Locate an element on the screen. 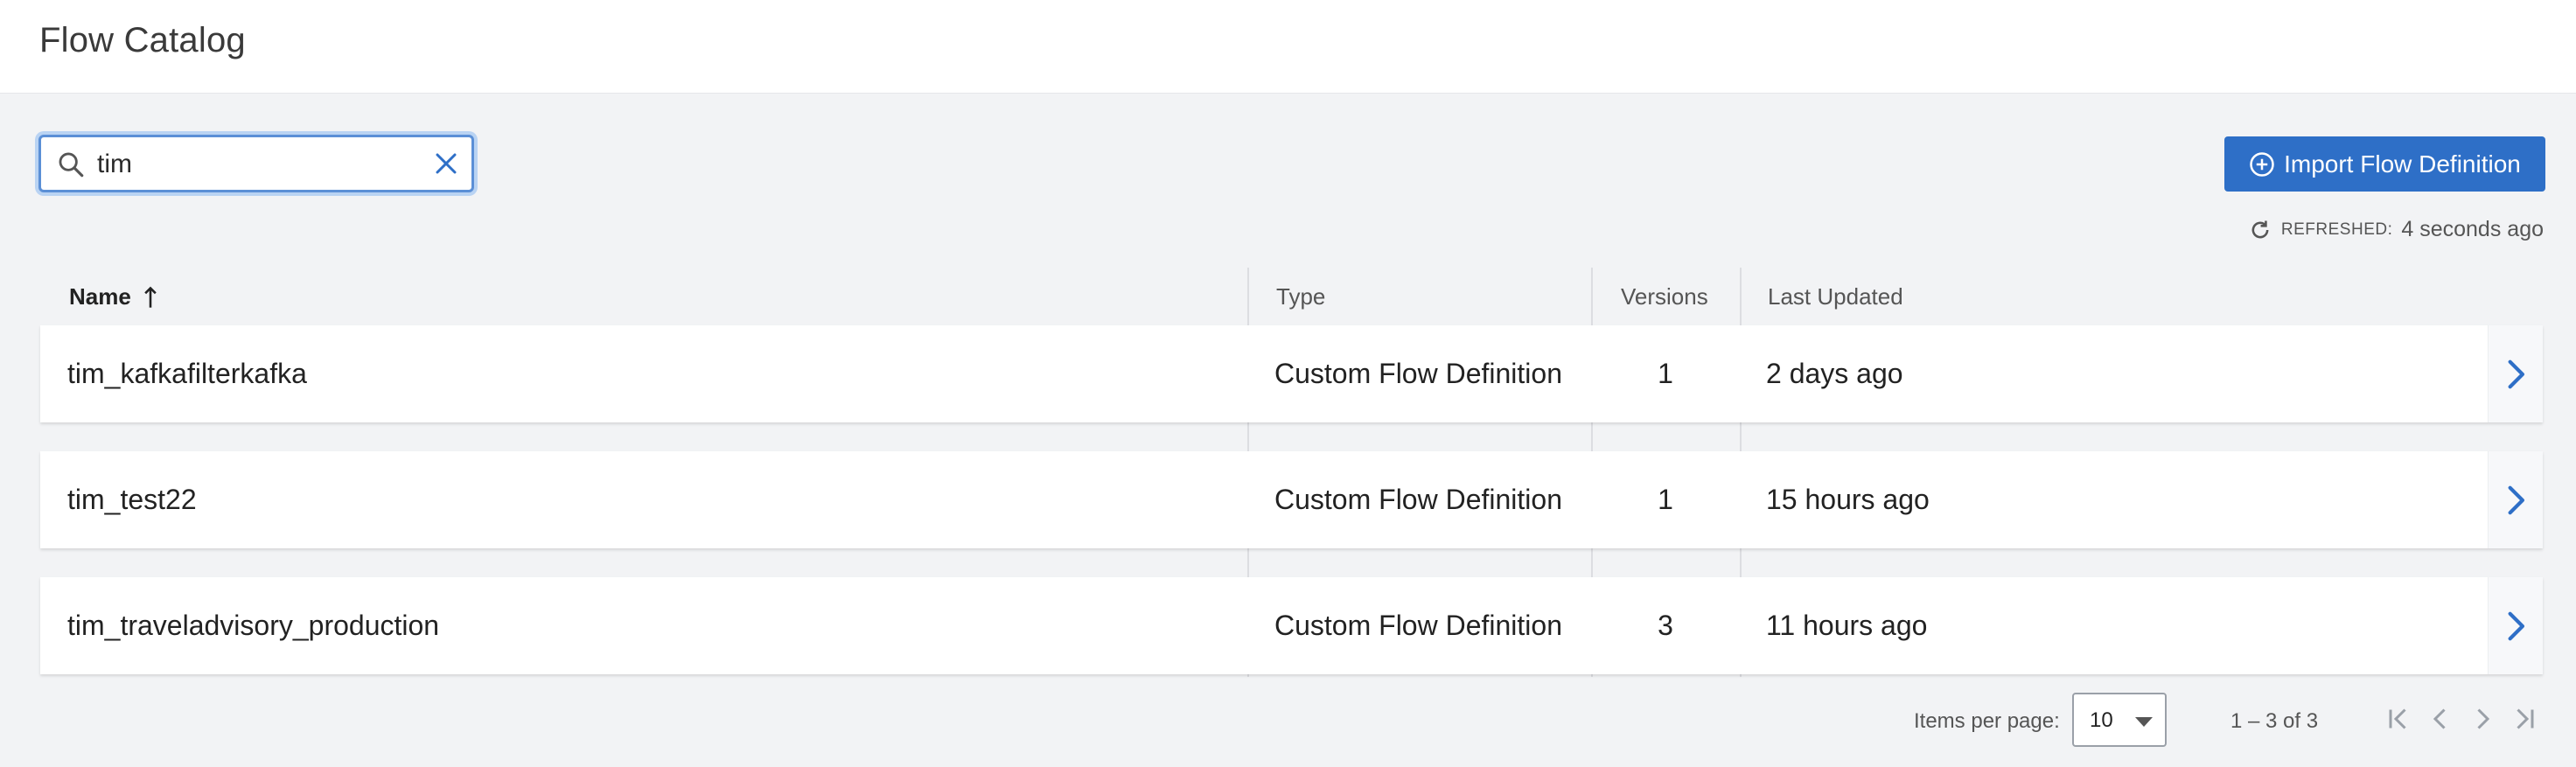 Image resolution: width=2576 pixels, height=767 pixels. previous-page-button is located at coordinates (2440, 719).